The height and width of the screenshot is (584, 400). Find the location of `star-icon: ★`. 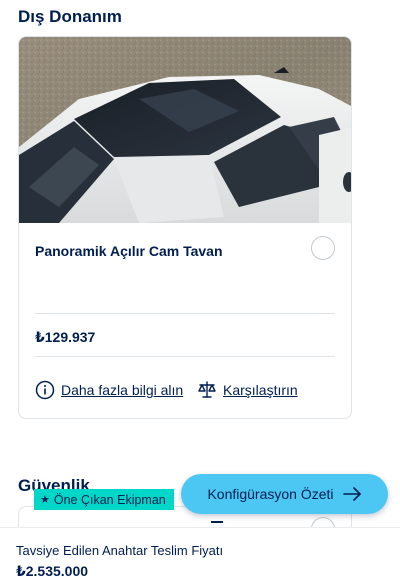

star-icon: ★ is located at coordinates (45, 500).